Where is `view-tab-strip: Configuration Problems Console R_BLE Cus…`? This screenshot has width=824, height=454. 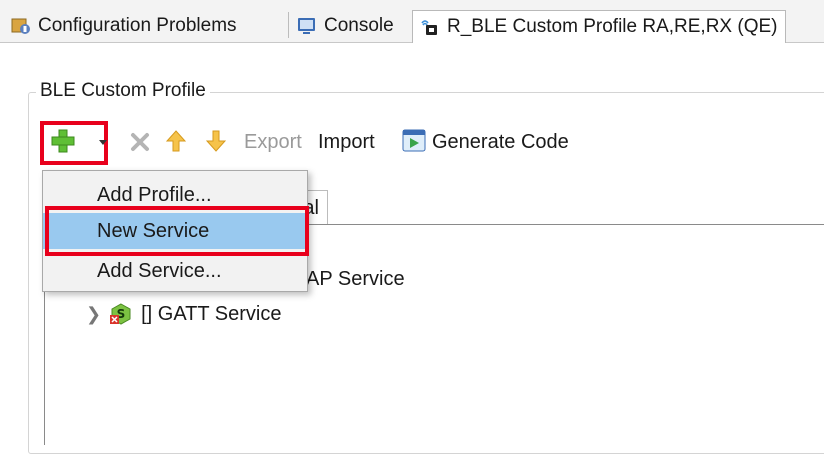
view-tab-strip: Configuration Problems Console R_BLE Cus… is located at coordinates (412, 21).